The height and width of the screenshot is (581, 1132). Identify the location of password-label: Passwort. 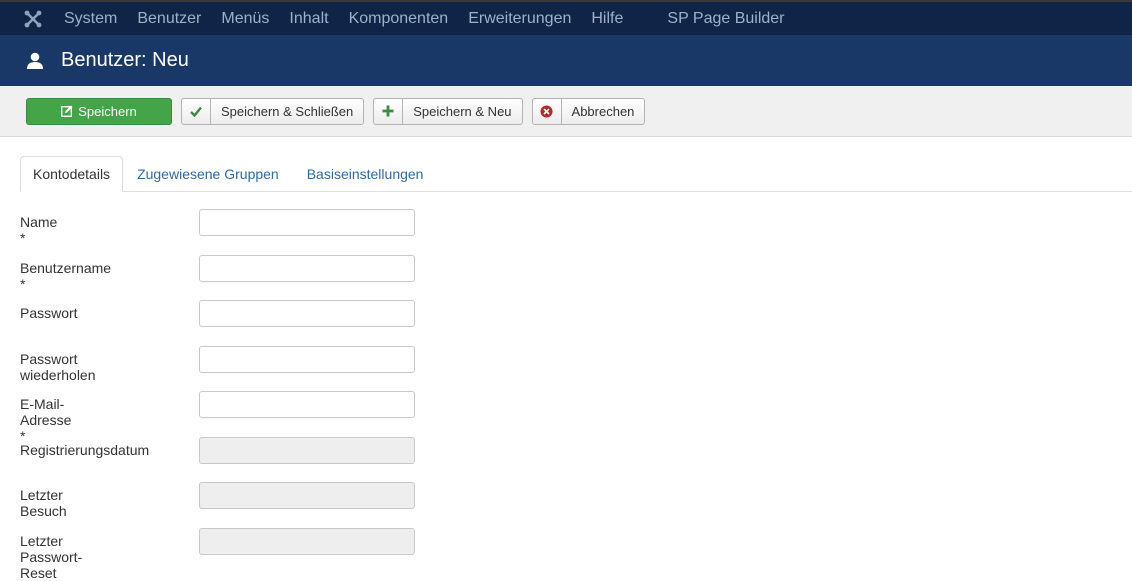
(49, 313).